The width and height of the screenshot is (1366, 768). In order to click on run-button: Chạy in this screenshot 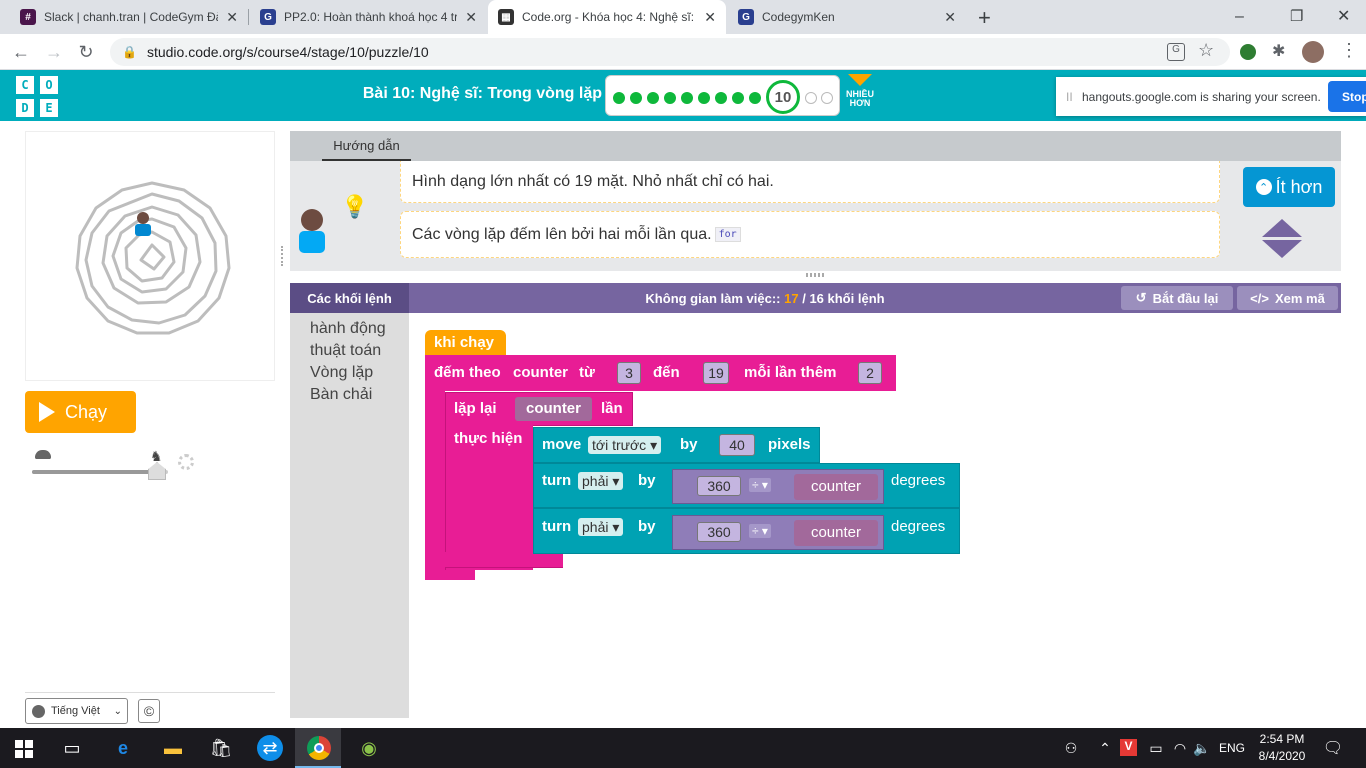, I will do `click(80, 412)`.